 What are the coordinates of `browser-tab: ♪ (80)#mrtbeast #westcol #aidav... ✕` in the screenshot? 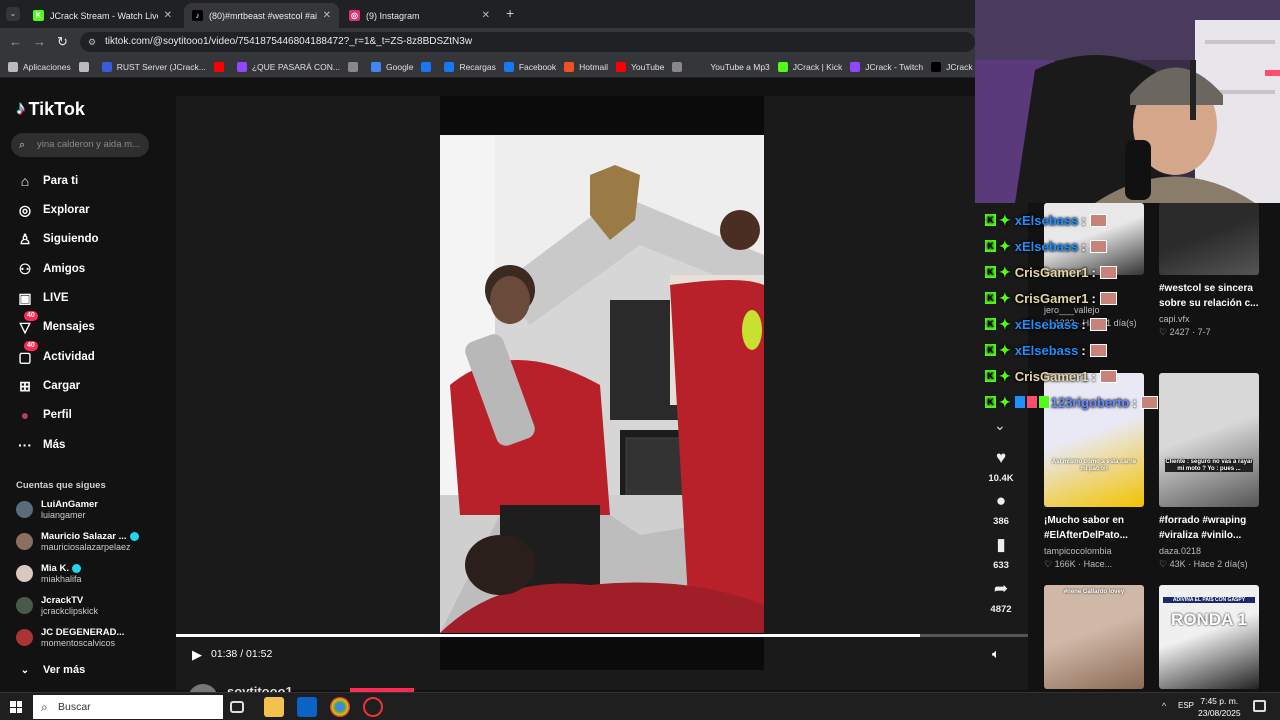 It's located at (261, 15).